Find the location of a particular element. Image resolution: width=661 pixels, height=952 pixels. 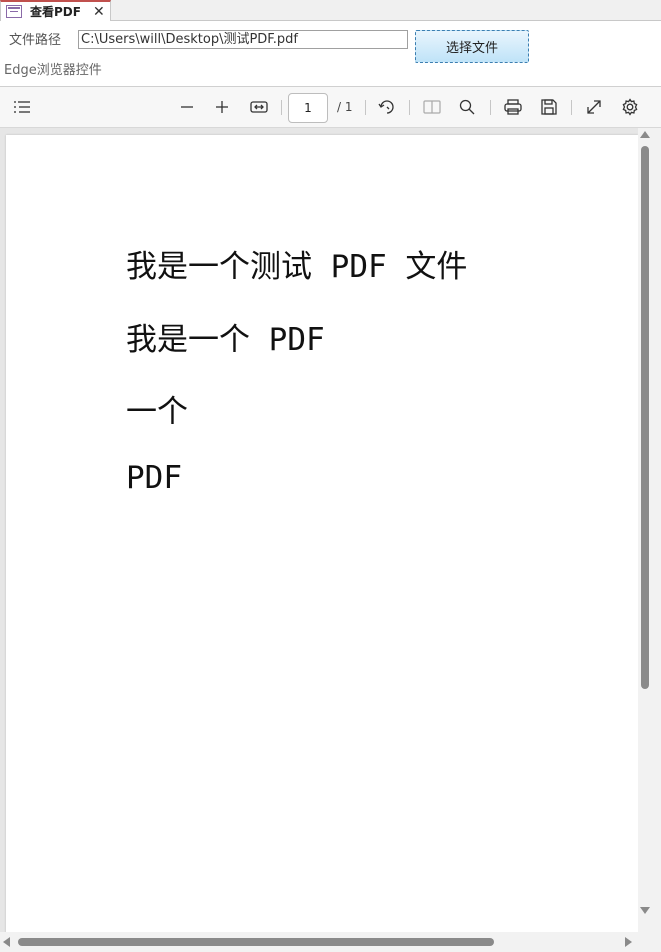

pdf-text-line: PDF is located at coordinates (154, 478).